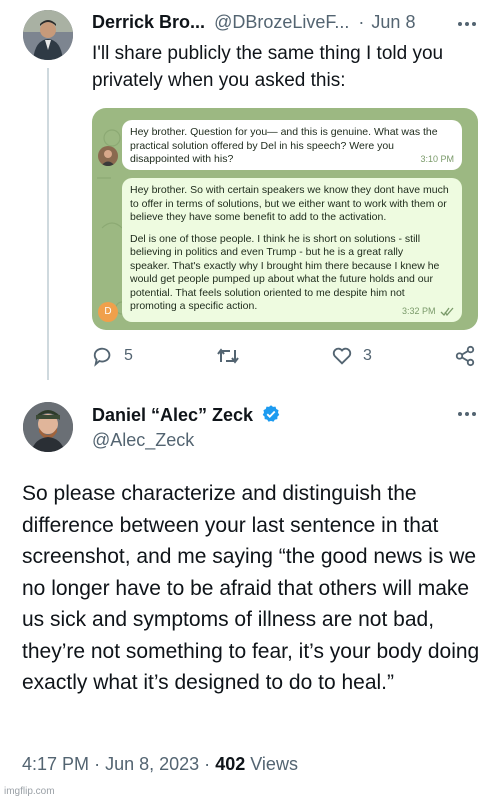 The height and width of the screenshot is (802, 500). I want to click on share-icon, so click(465, 356).